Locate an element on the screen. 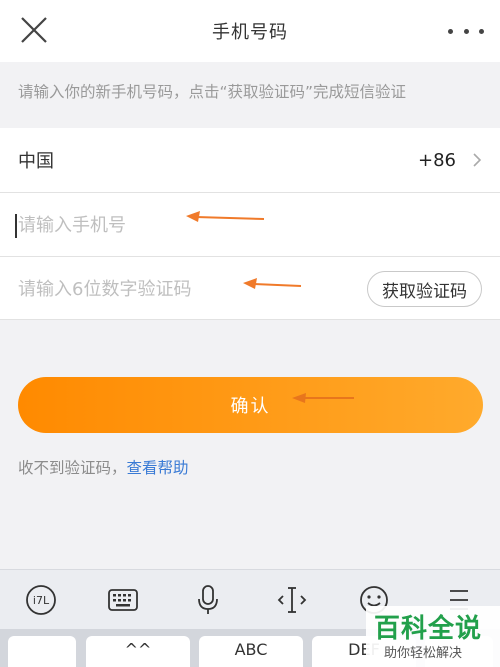 The image size is (500, 667). help-text: 收不到验证码，查看帮助 is located at coordinates (103, 467).